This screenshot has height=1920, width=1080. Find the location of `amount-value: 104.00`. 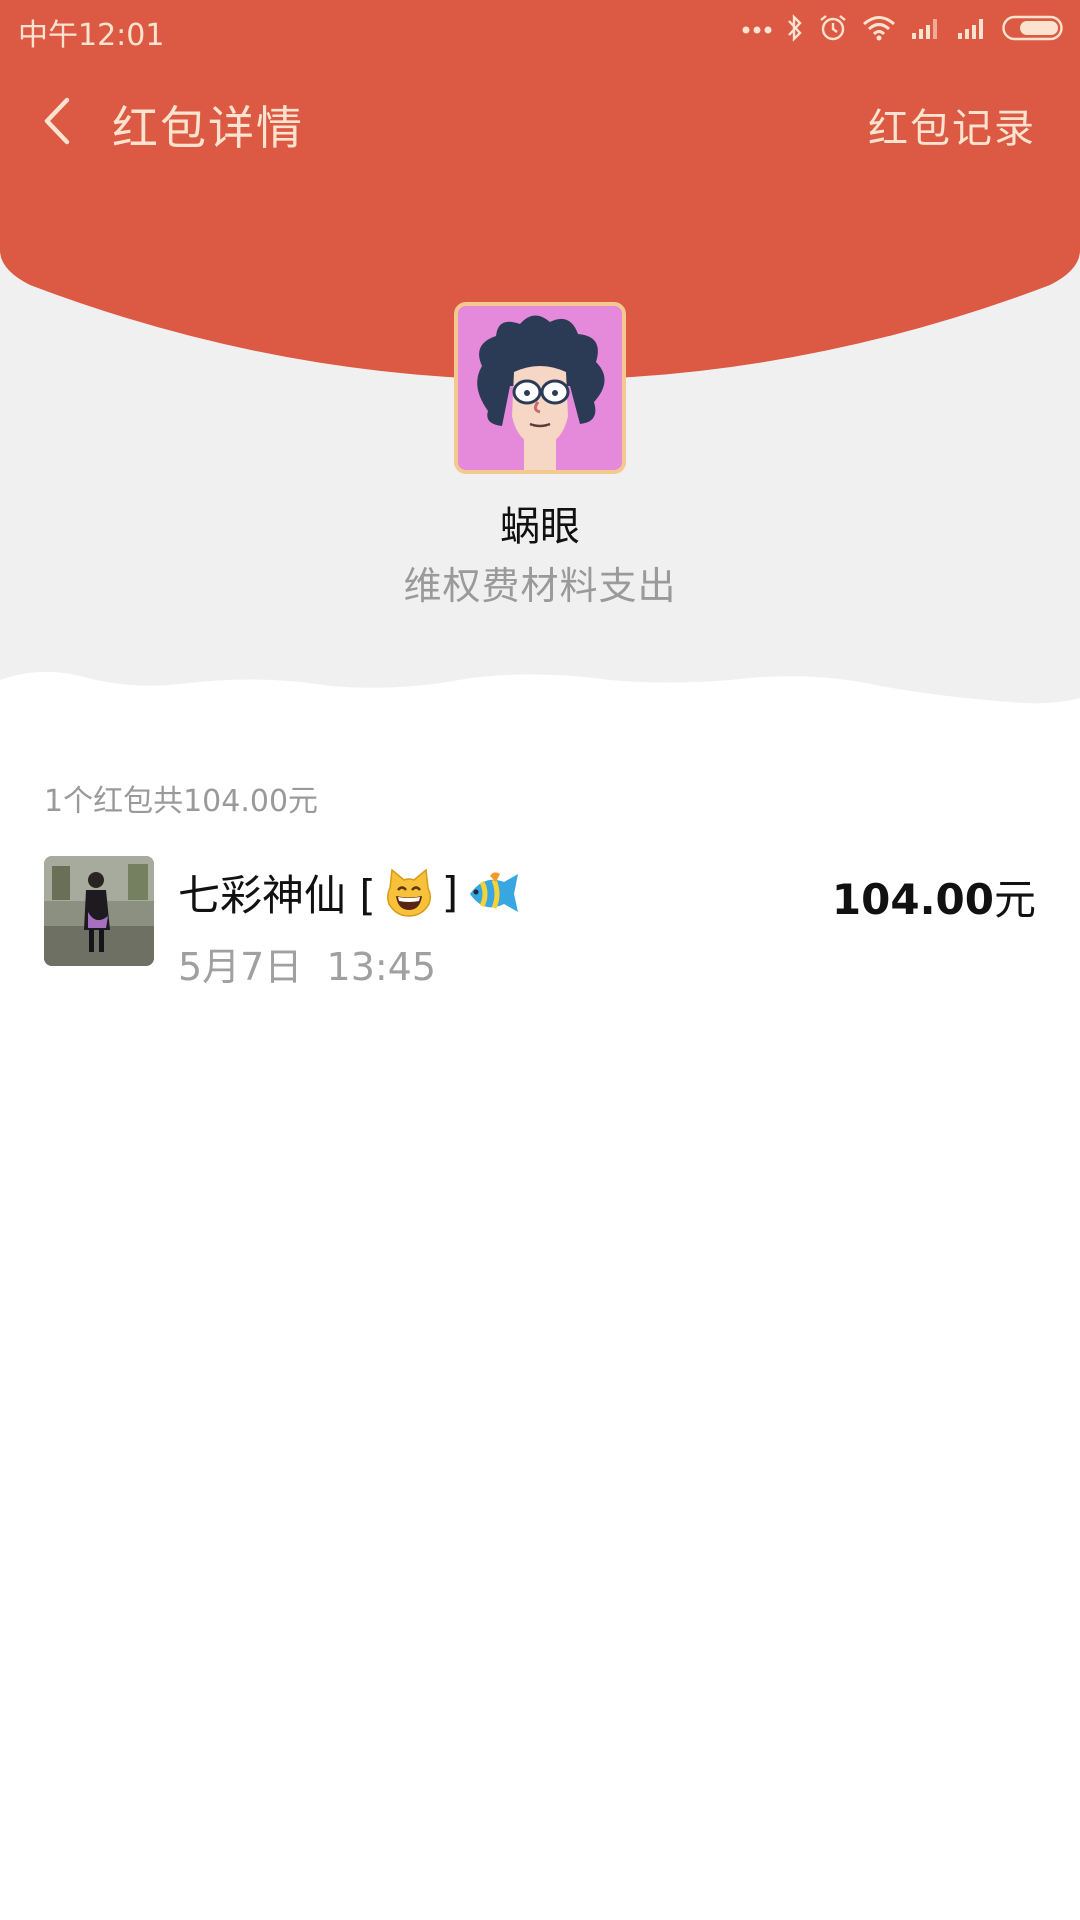

amount-value: 104.00 is located at coordinates (912, 899).